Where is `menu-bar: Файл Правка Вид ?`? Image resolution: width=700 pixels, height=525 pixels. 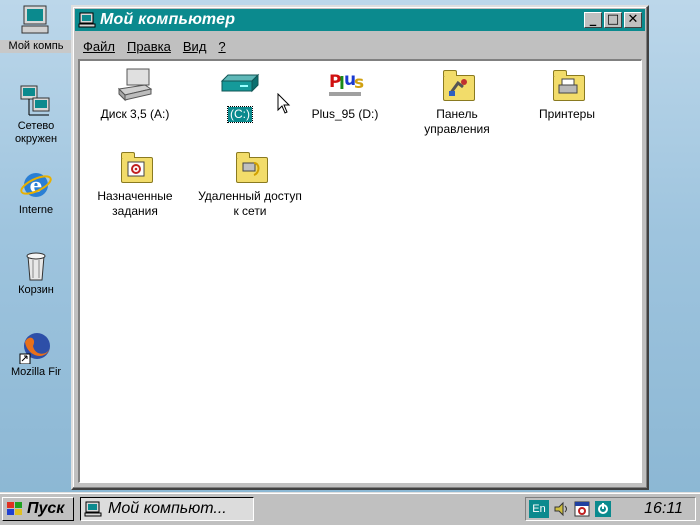 menu-bar: Файл Правка Вид ? is located at coordinates (154, 46).